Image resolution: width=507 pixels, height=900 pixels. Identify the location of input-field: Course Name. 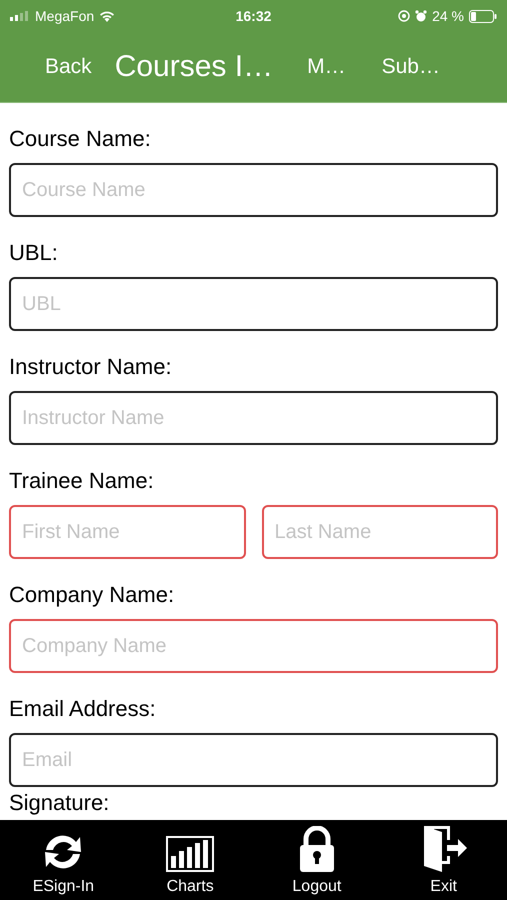
(253, 190).